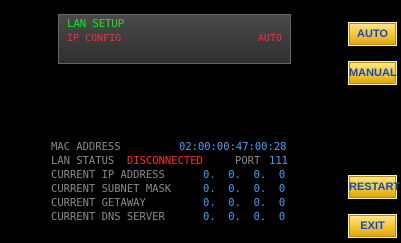 The height and width of the screenshot is (243, 401). What do you see at coordinates (244, 175) in the screenshot?
I see `current-ip-value: 0. 0. 0. 0` at bounding box center [244, 175].